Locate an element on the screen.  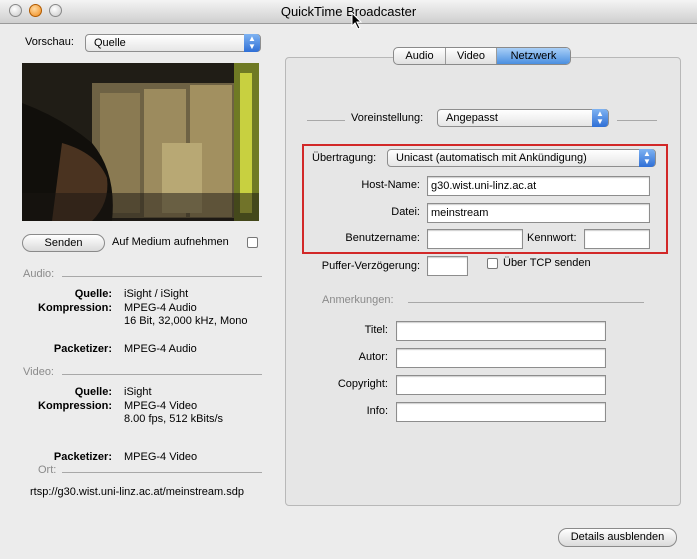
host-name-label: Host-Name: is located at coordinates (390, 185).